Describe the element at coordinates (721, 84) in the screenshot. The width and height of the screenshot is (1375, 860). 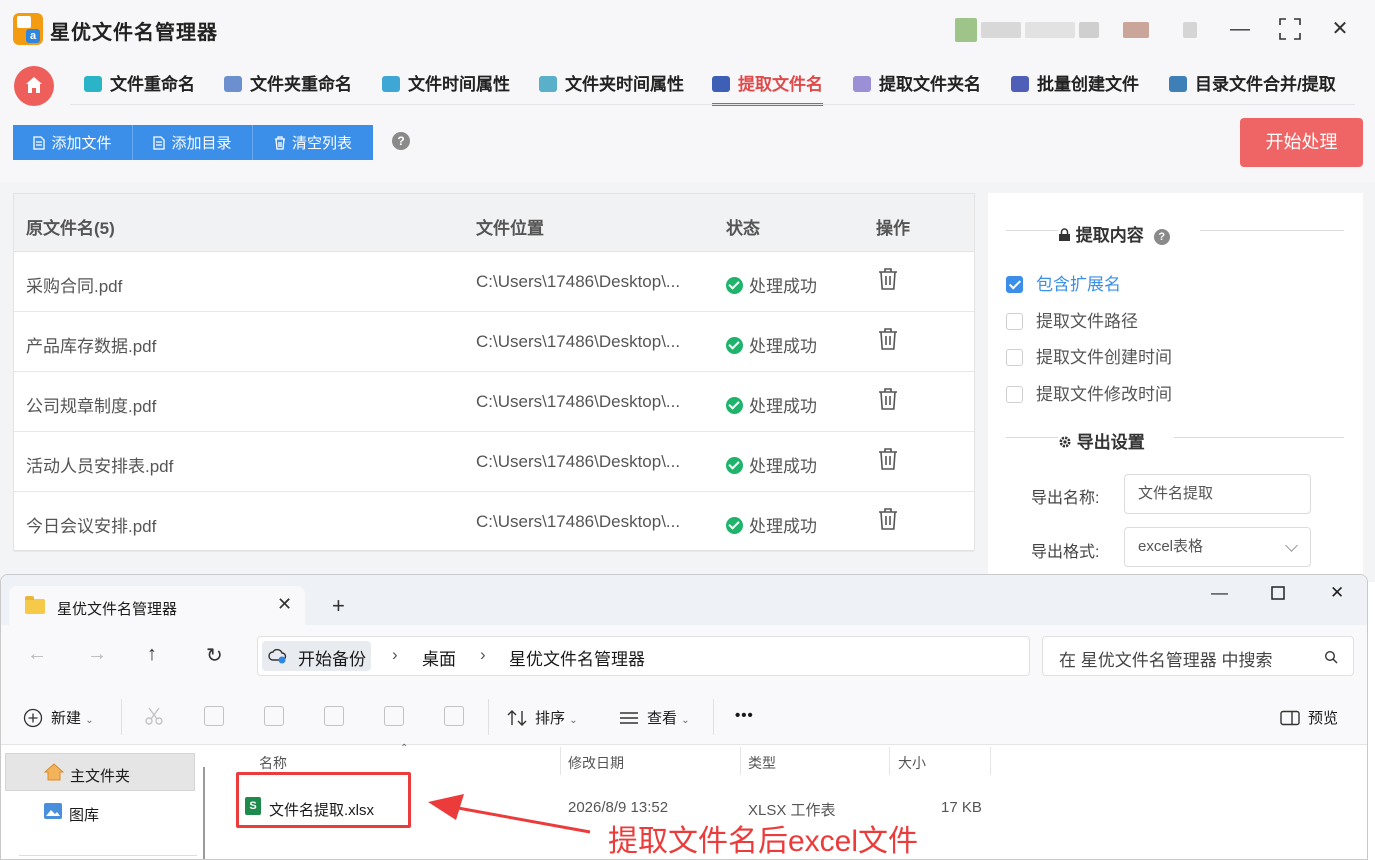
I see `extract-filename-icon` at that location.